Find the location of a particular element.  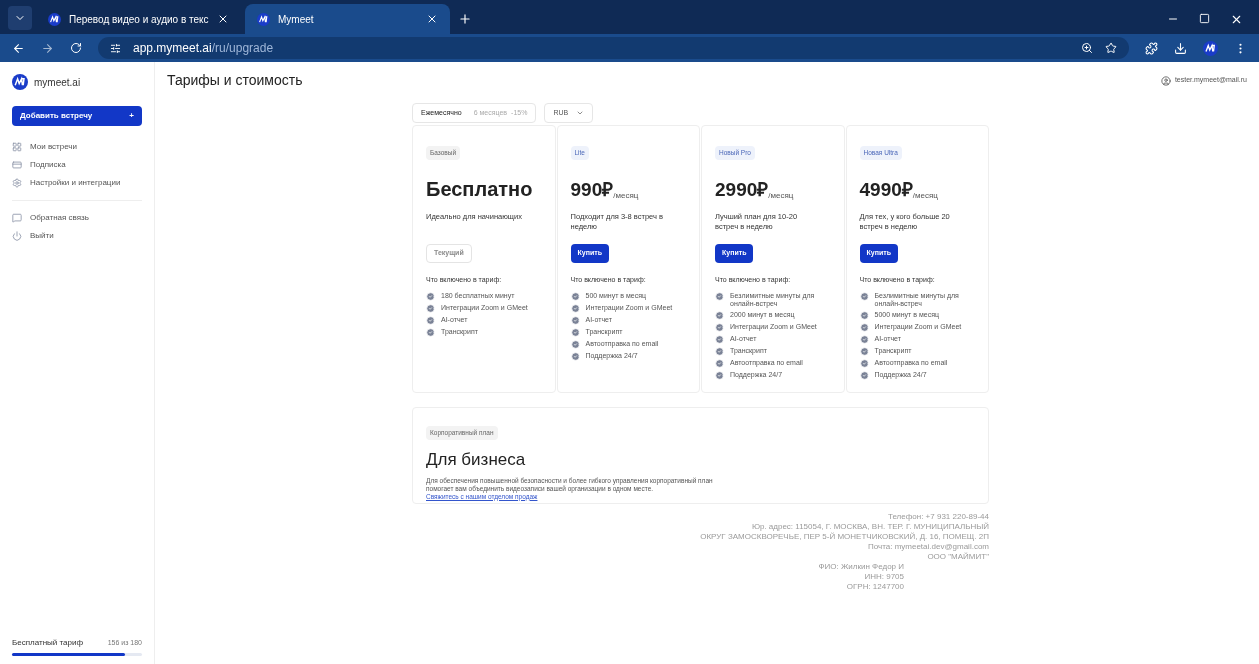

footer-line: Юр. адрес: 115054, Г. МОСКВА, ВН. ТЕР. Г. МУНИЦИПАЛЬНЫЙ is located at coordinates (870, 527).